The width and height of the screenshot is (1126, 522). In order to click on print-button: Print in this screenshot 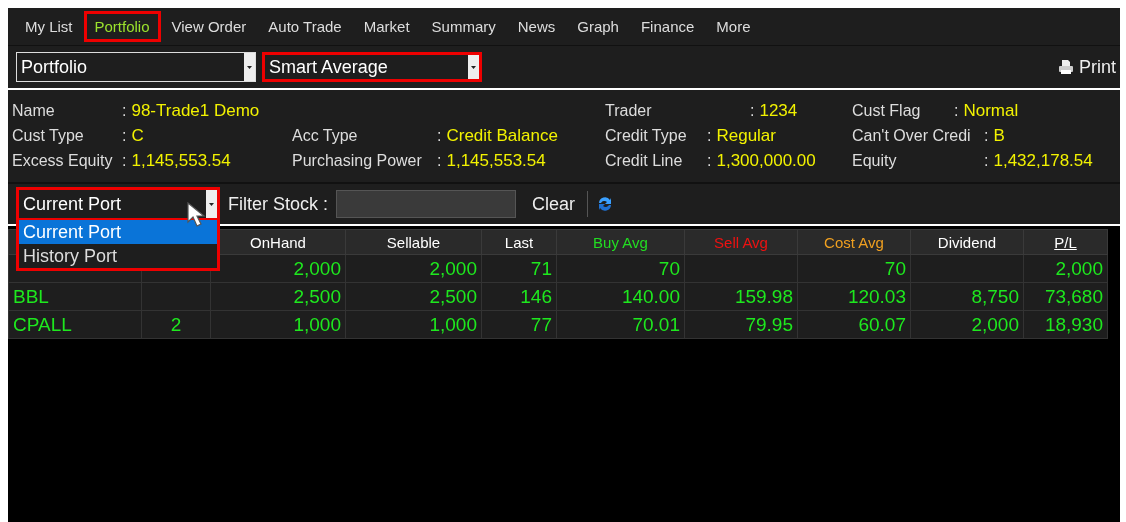, I will do `click(1087, 67)`.